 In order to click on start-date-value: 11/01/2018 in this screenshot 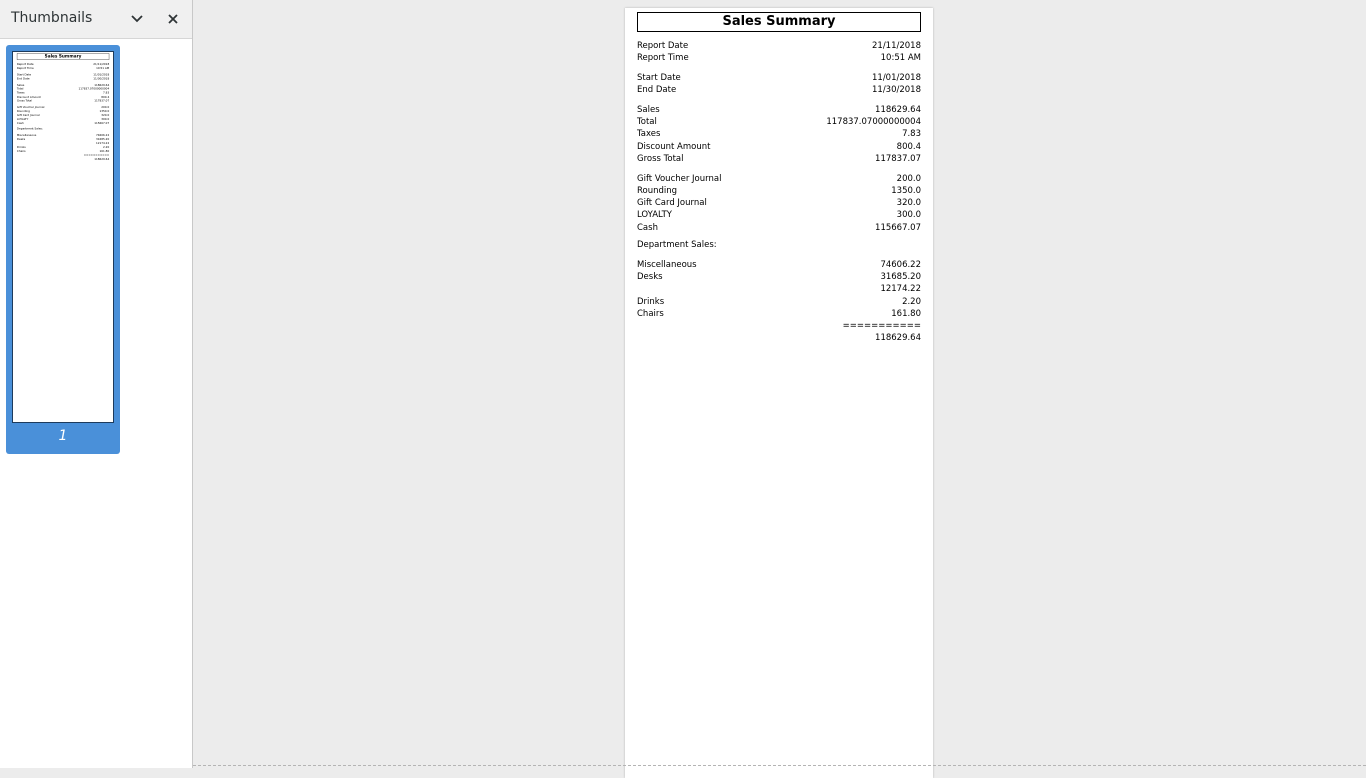, I will do `click(896, 78)`.